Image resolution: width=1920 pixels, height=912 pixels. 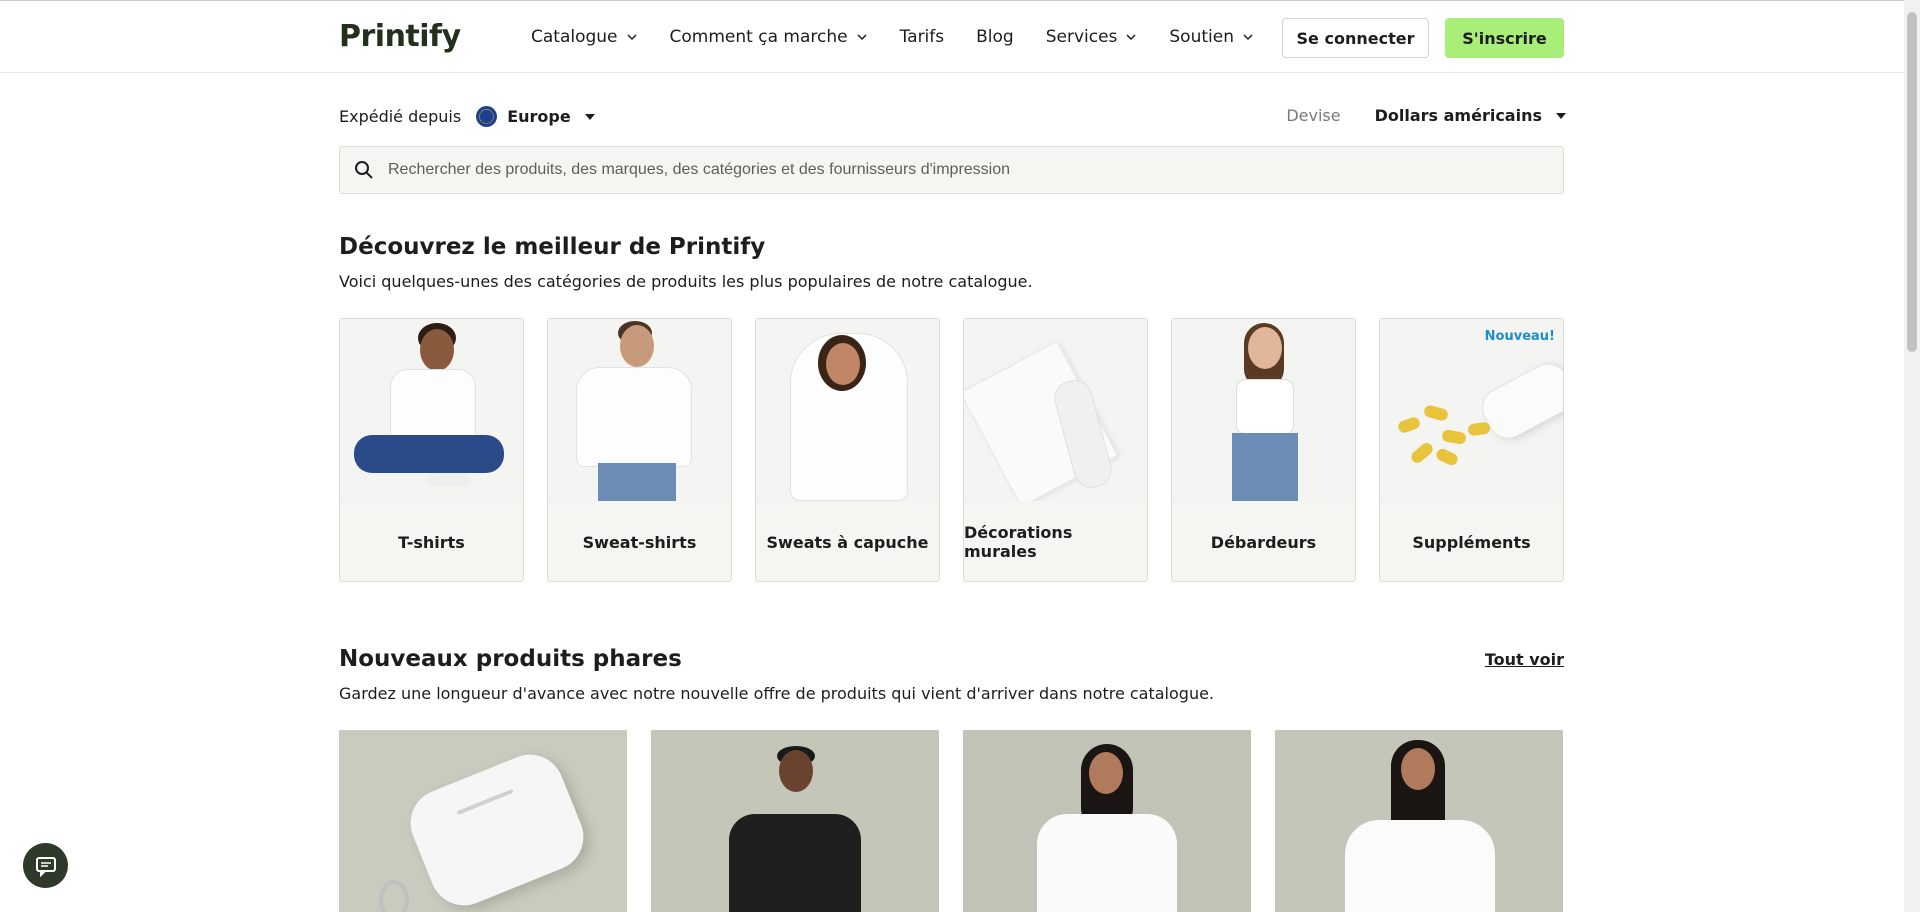 I want to click on search-icon, so click(x=364, y=170).